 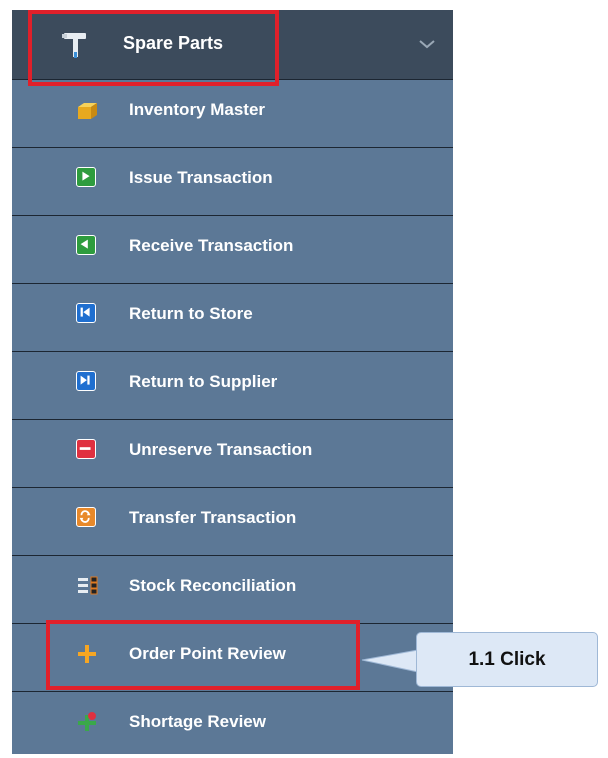 I want to click on transfer-icon, so click(x=87, y=518).